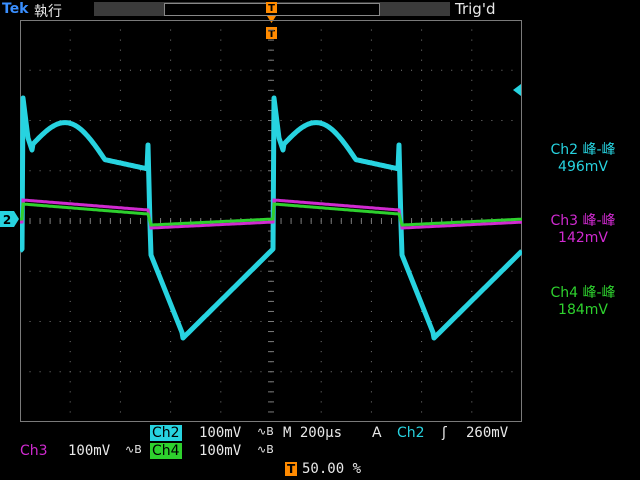 The width and height of the screenshot is (640, 480). What do you see at coordinates (166, 433) in the screenshot?
I see `ch2-indicator: Ch2` at bounding box center [166, 433].